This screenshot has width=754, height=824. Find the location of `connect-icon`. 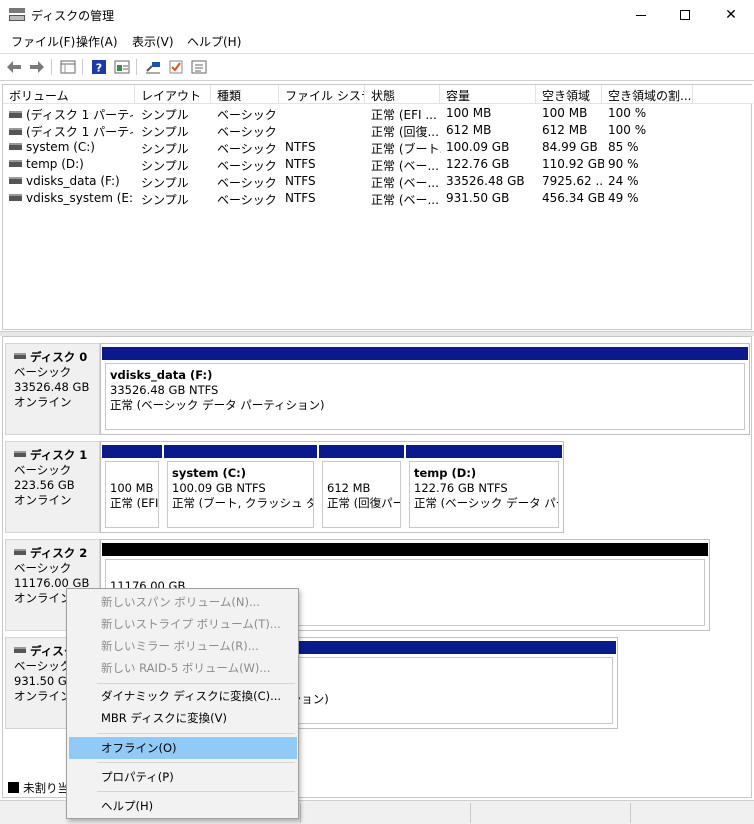

connect-icon is located at coordinates (153, 67).